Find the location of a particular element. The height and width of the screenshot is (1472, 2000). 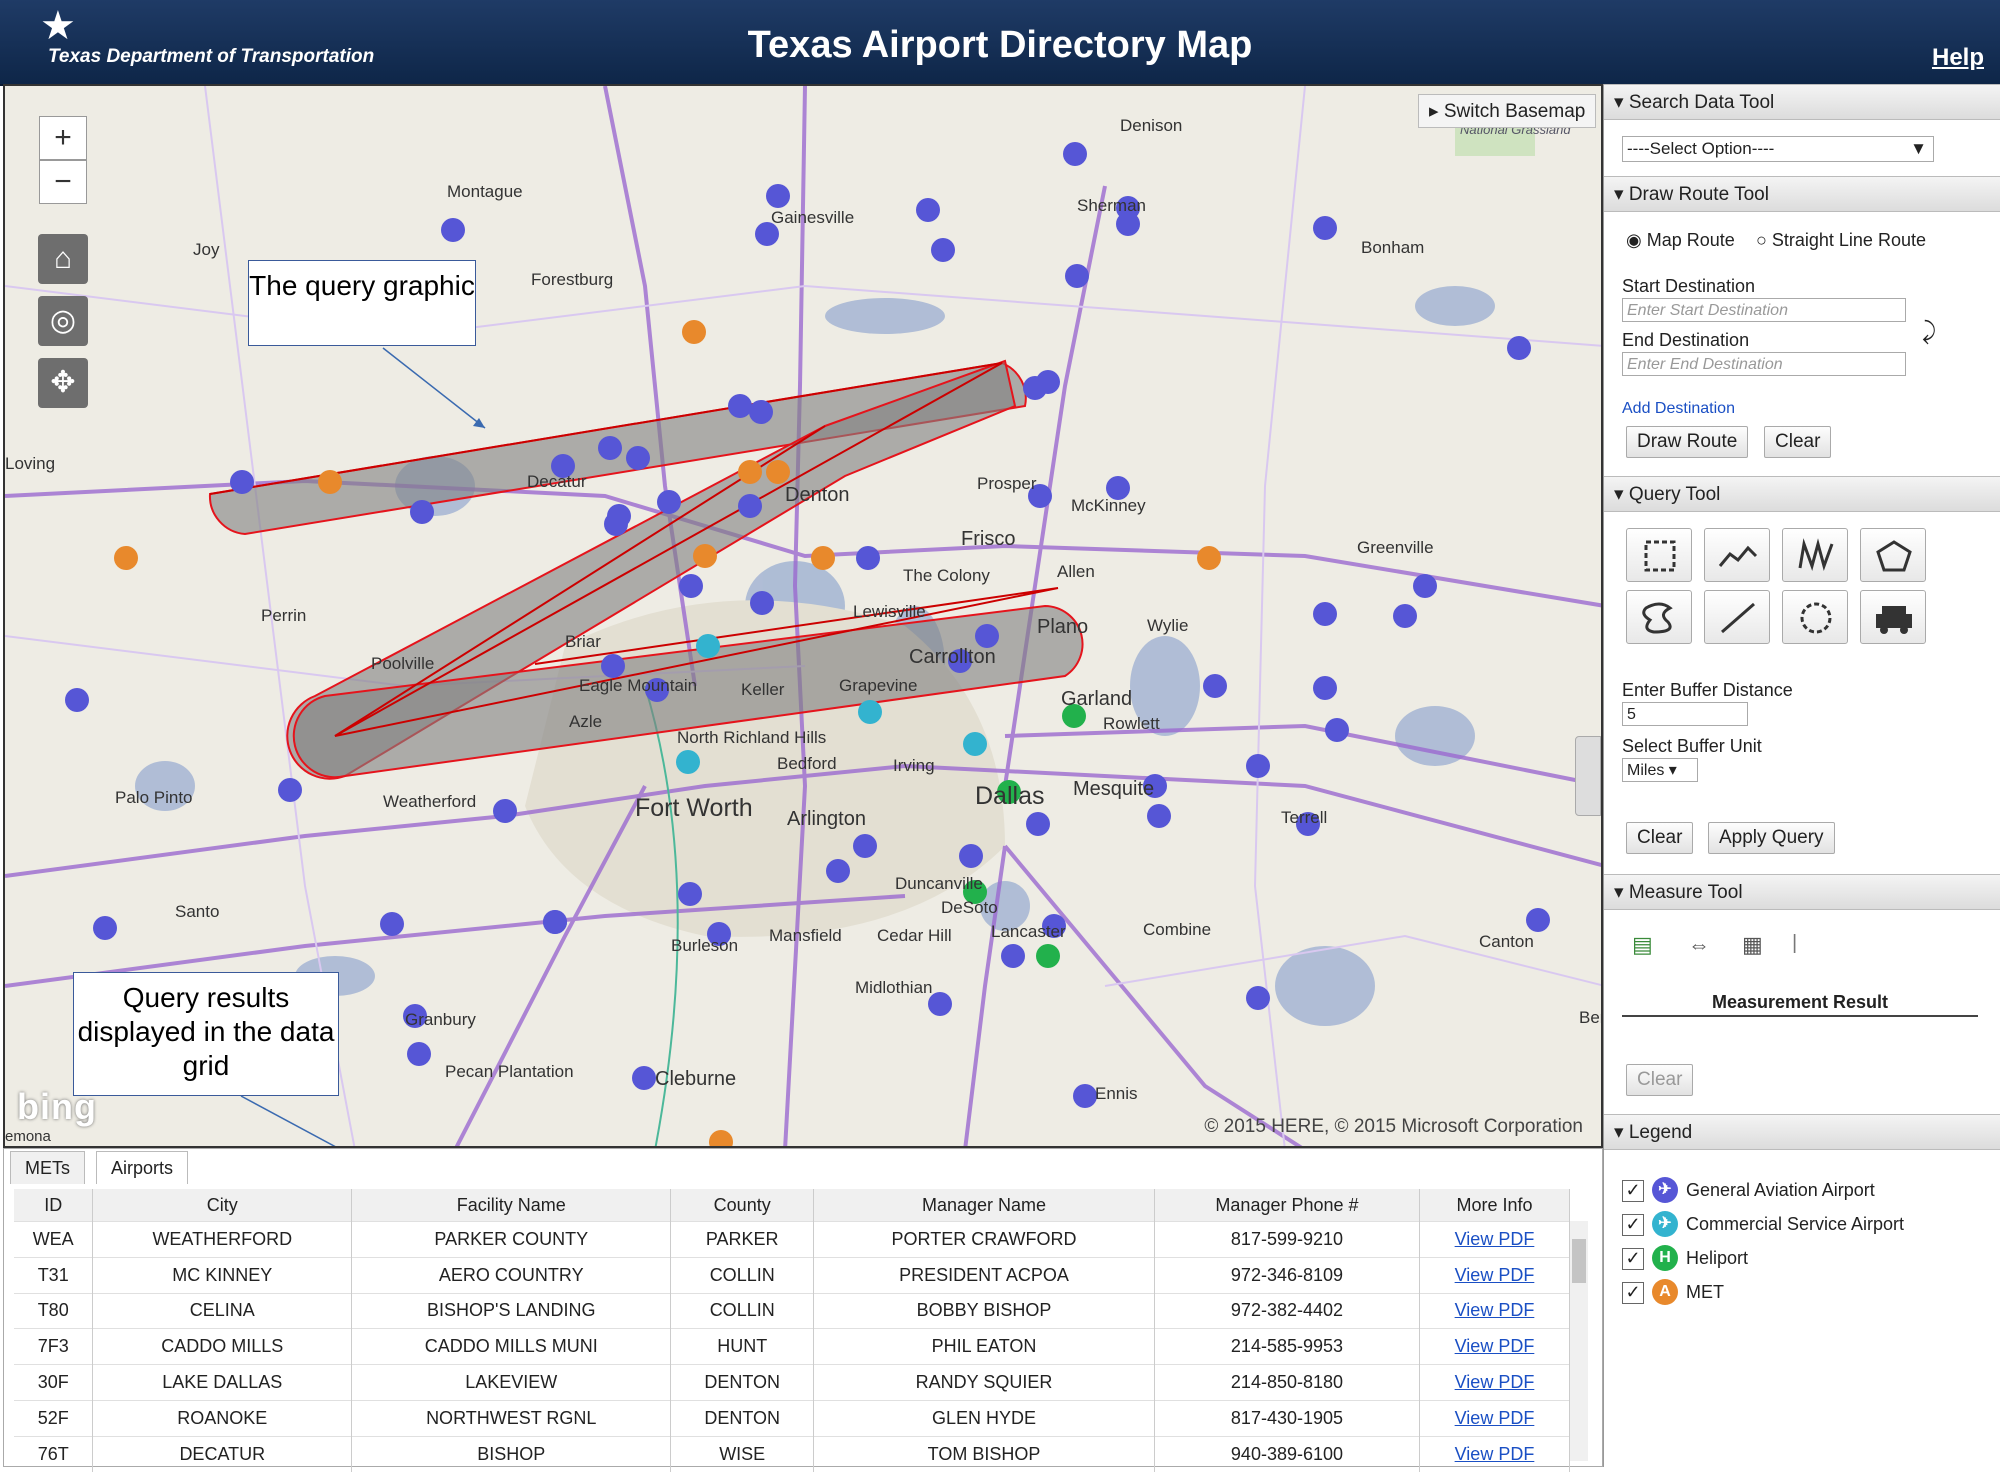

place-label: McKinney is located at coordinates (1108, 505).